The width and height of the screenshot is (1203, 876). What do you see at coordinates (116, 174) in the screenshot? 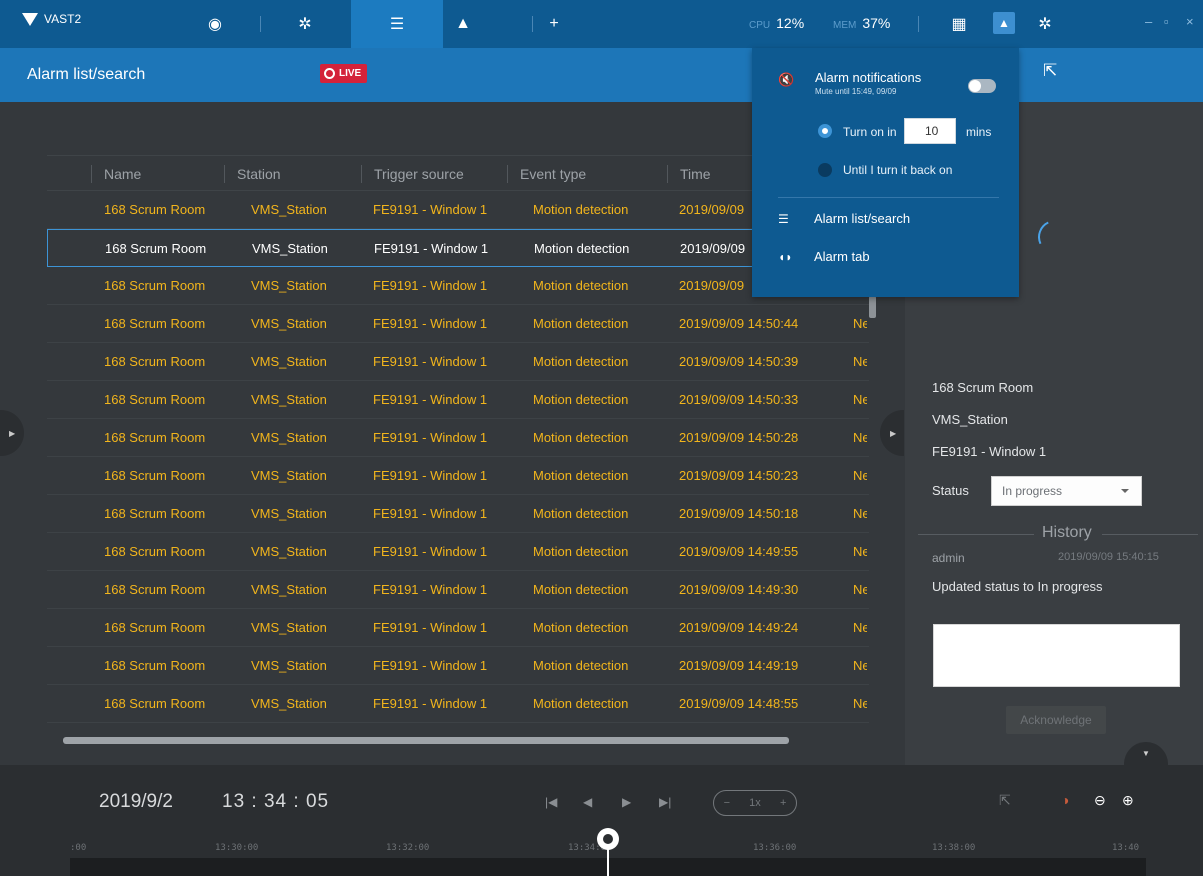
I see `column-header-name: Name` at bounding box center [116, 174].